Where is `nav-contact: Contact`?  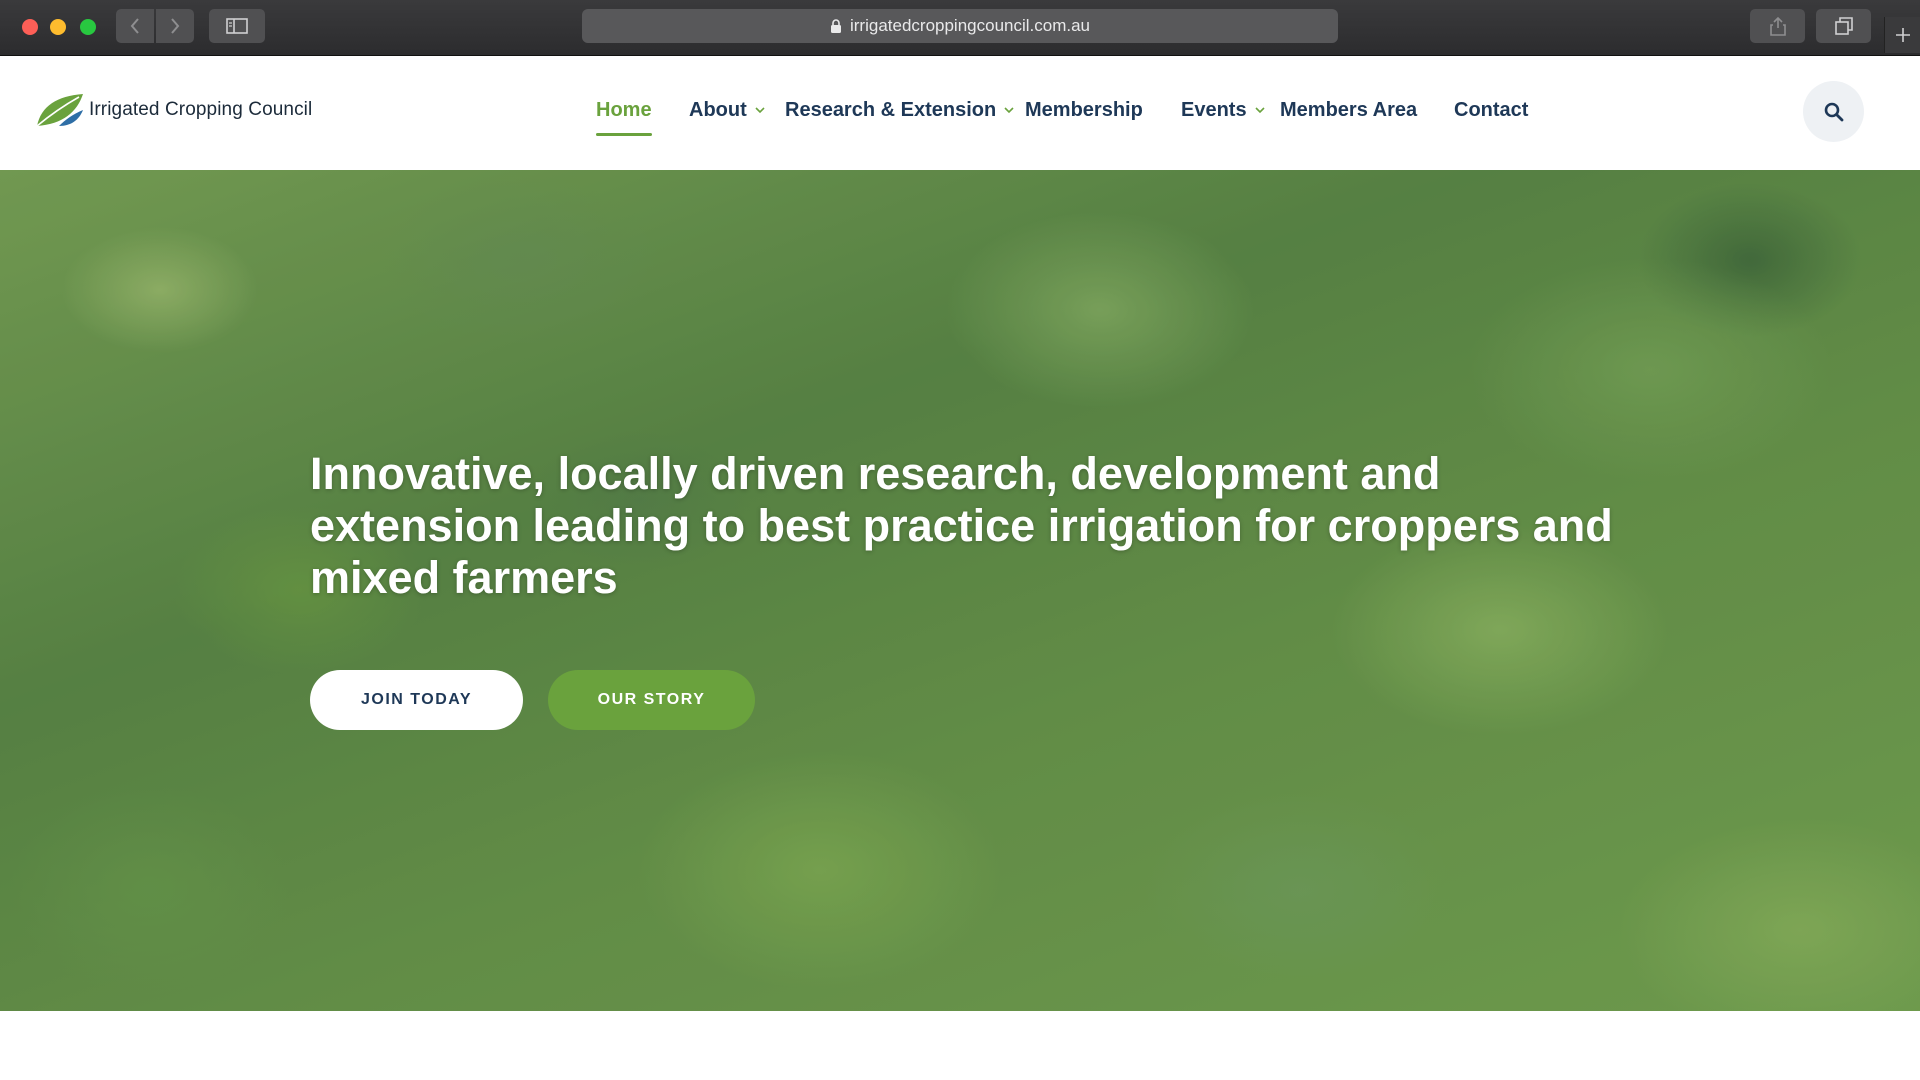 nav-contact: Contact is located at coordinates (1491, 110).